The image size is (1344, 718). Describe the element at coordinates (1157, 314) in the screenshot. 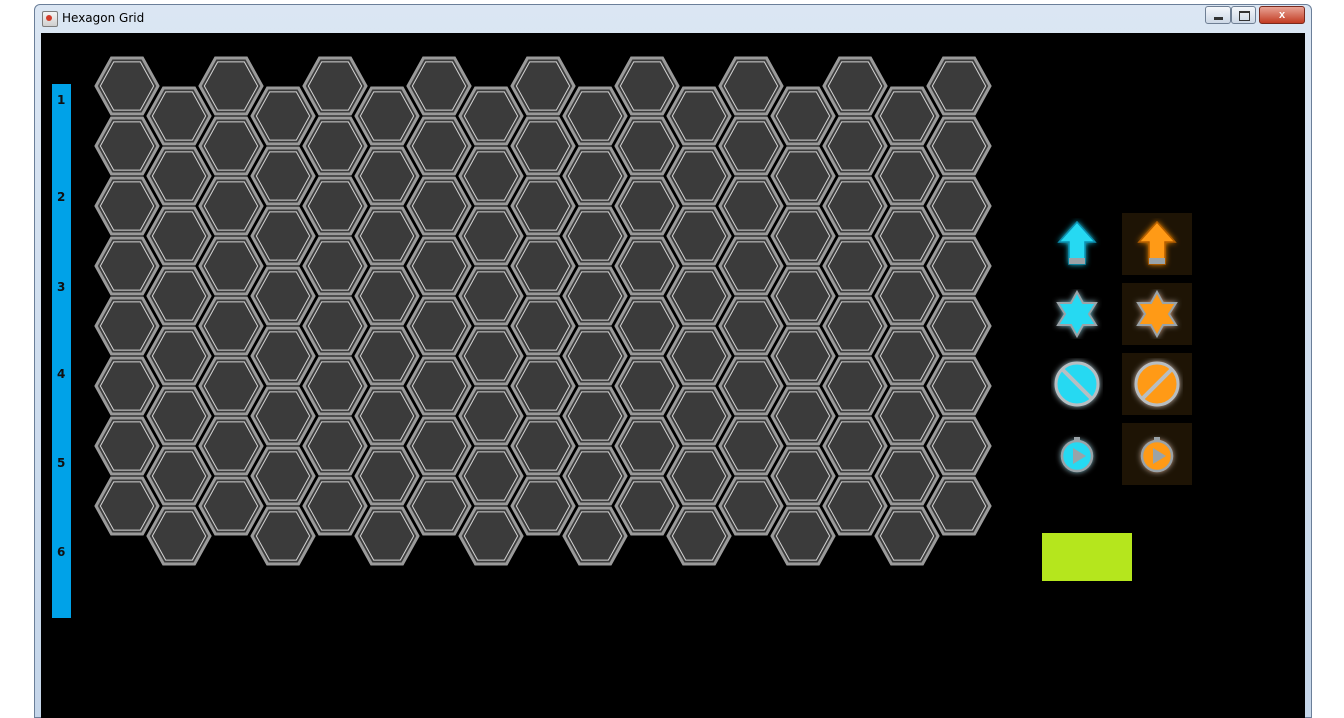

I see `tool-star-orange` at that location.